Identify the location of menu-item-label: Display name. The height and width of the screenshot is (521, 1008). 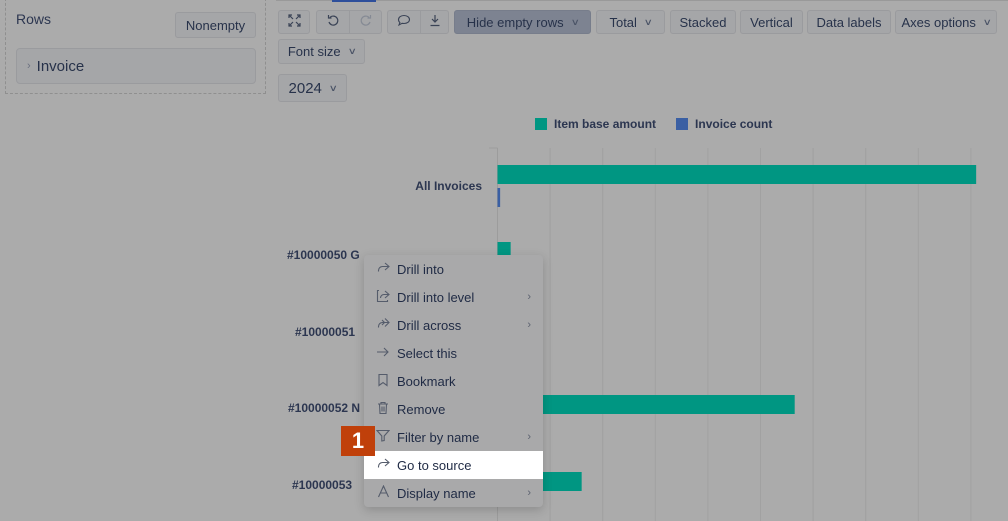
(436, 493).